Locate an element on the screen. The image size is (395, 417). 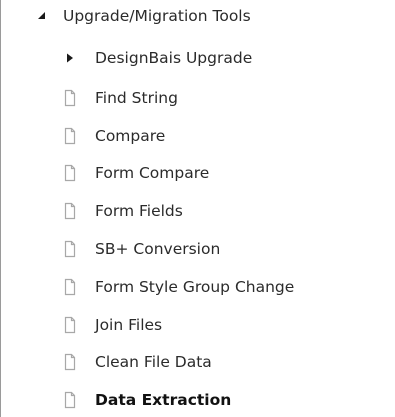
tree-node-label: Upgrade/Migration Tools is located at coordinates (157, 16).